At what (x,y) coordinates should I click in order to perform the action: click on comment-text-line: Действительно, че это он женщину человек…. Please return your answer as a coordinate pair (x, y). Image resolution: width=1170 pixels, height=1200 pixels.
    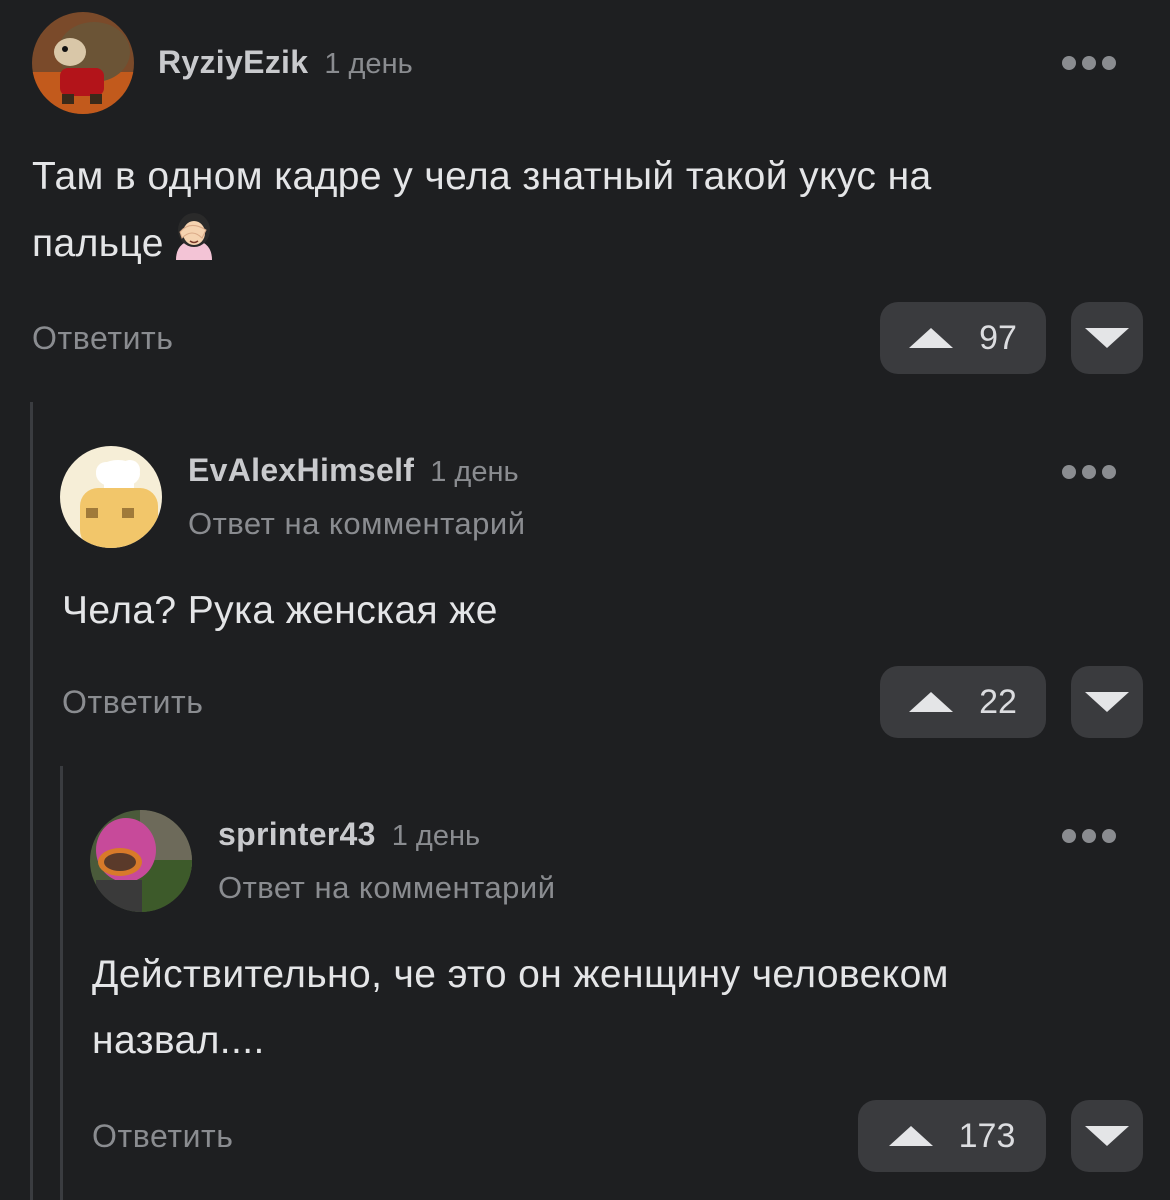
    Looking at the image, I should click on (520, 974).